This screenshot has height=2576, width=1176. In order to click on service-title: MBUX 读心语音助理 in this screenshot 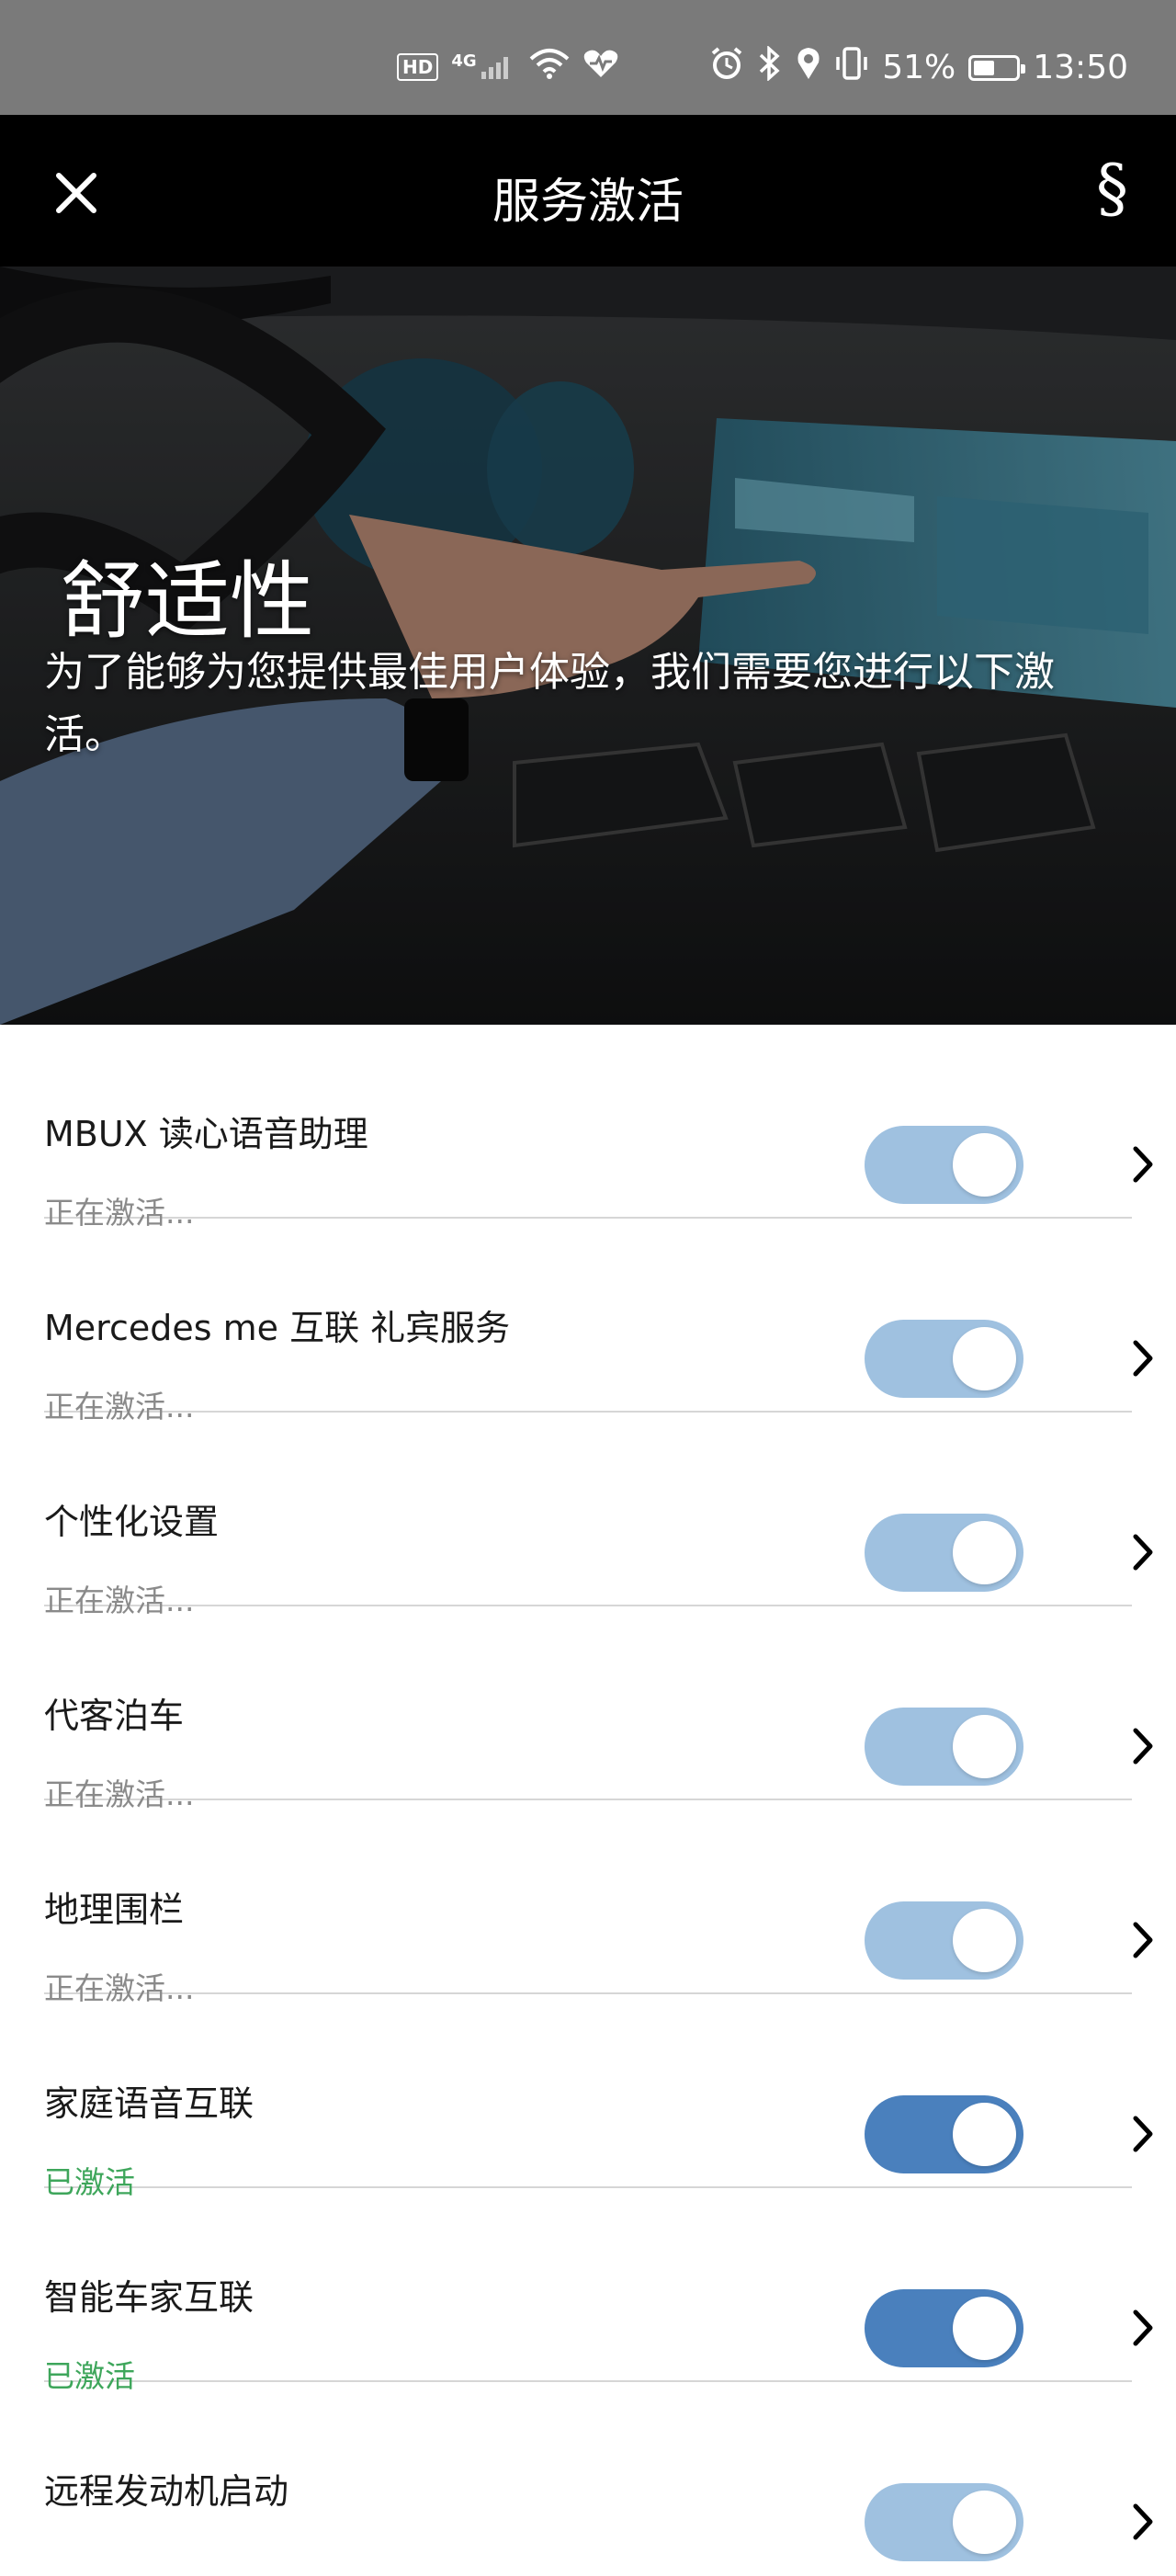, I will do `click(206, 1134)`.